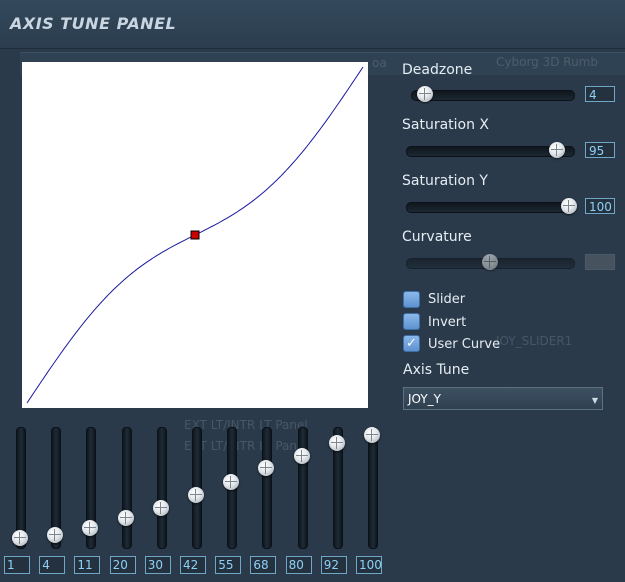 The height and width of the screenshot is (582, 625). I want to click on axis-tune-label: Axis Tune, so click(436, 370).